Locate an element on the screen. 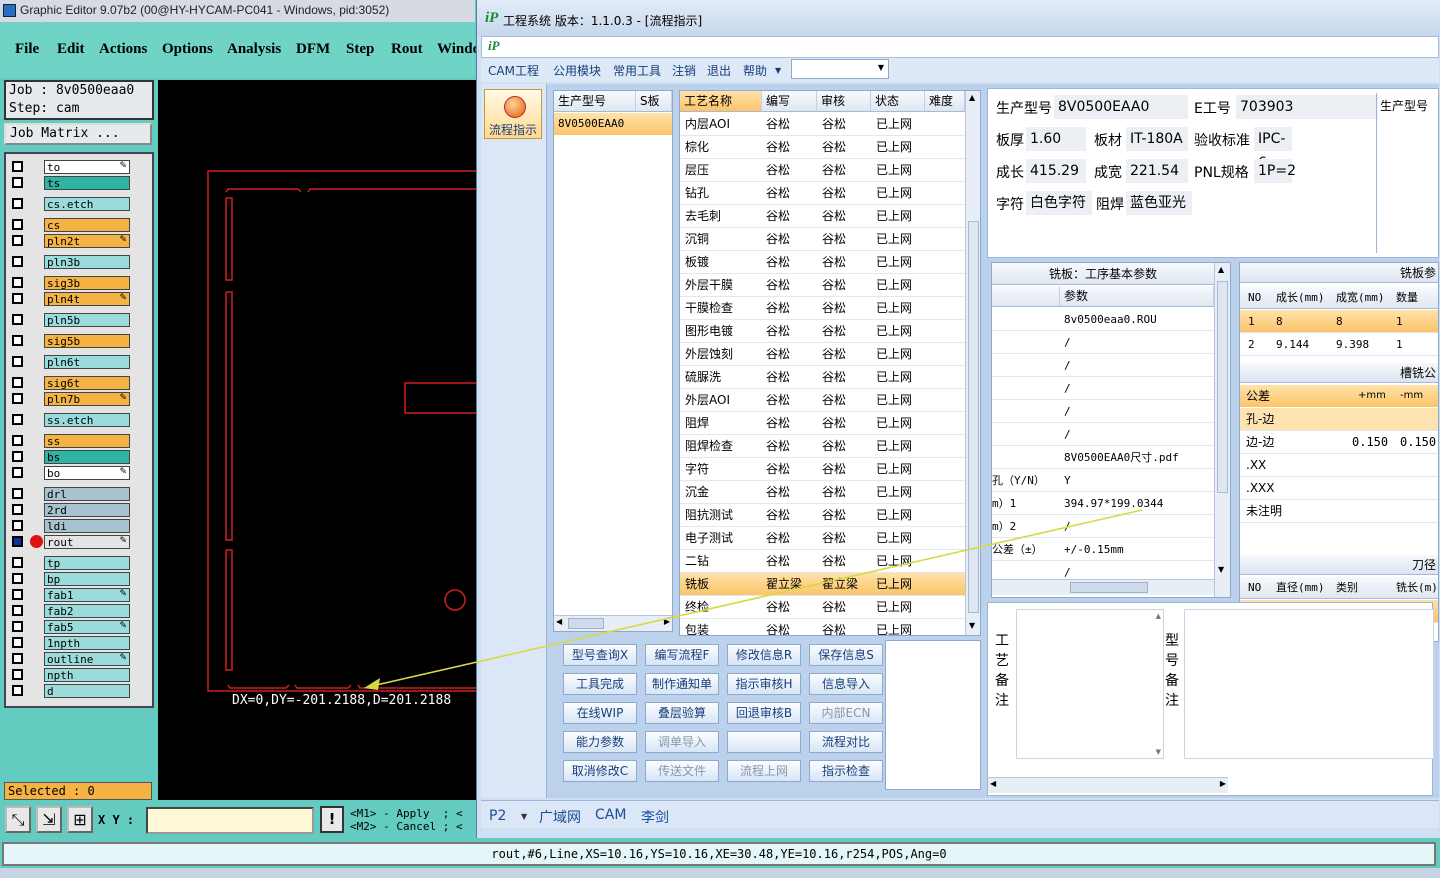  process-row: 干膜检查 谷松 谷松 已上网 is located at coordinates (822, 308).